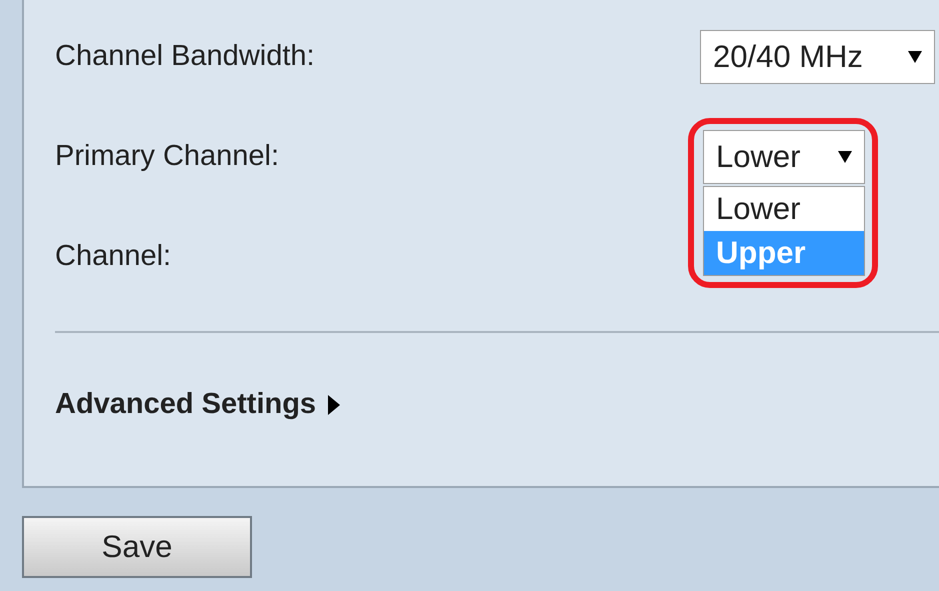 The width and height of the screenshot is (939, 591). Describe the element at coordinates (784, 157) in the screenshot. I see `select-field: Lower` at that location.